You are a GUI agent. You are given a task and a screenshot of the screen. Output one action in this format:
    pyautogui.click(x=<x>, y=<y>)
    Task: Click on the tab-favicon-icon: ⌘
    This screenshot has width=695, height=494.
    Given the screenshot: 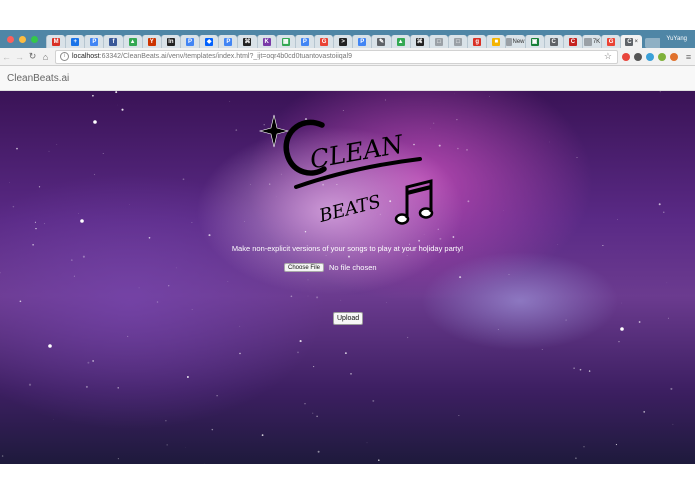 What is the action you would take?
    pyautogui.click(x=419, y=41)
    